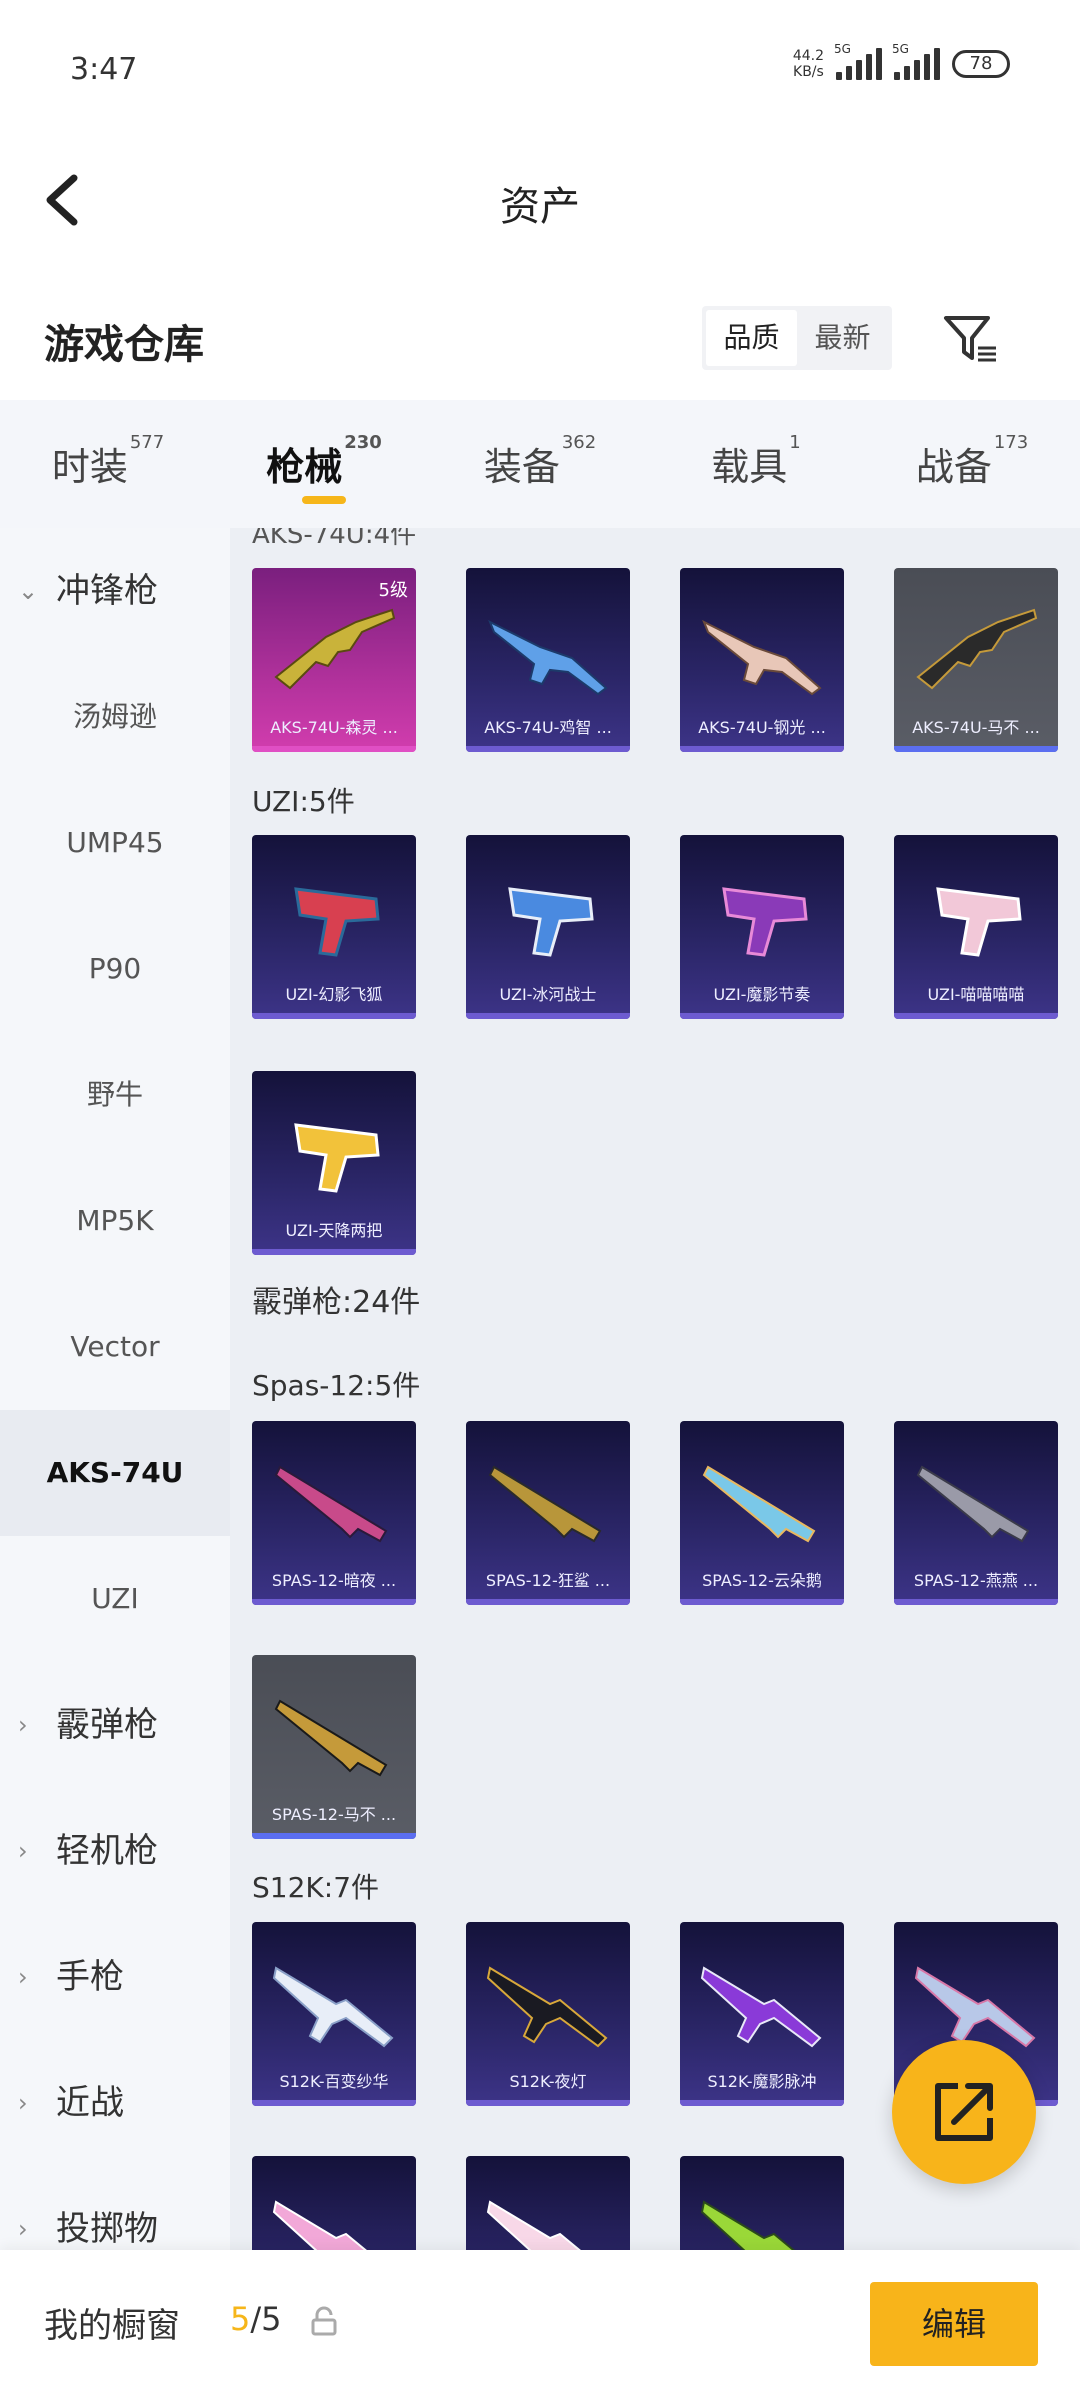  What do you see at coordinates (115, 2103) in the screenshot?
I see `nav-group-melee: › 近战` at bounding box center [115, 2103].